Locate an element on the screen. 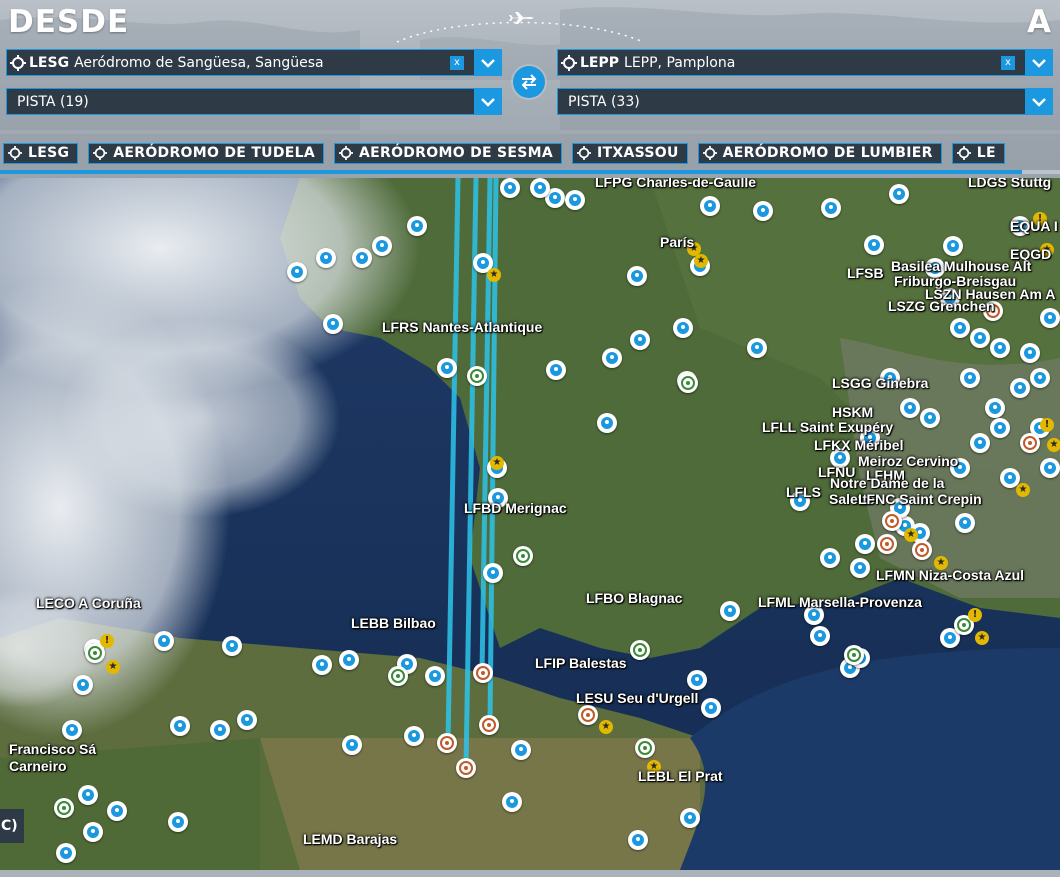 The height and width of the screenshot is (877, 1060). shortcut-chip: AERÓDROMO DE SESMA is located at coordinates (448, 153).